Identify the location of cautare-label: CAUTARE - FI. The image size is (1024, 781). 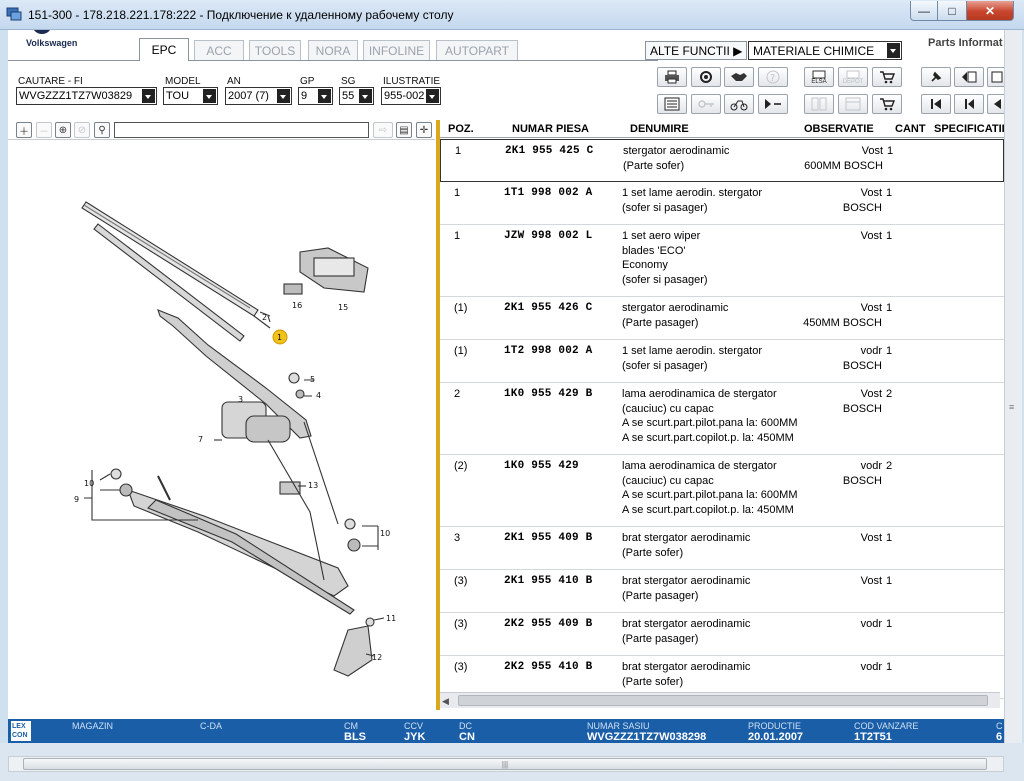
(50, 81).